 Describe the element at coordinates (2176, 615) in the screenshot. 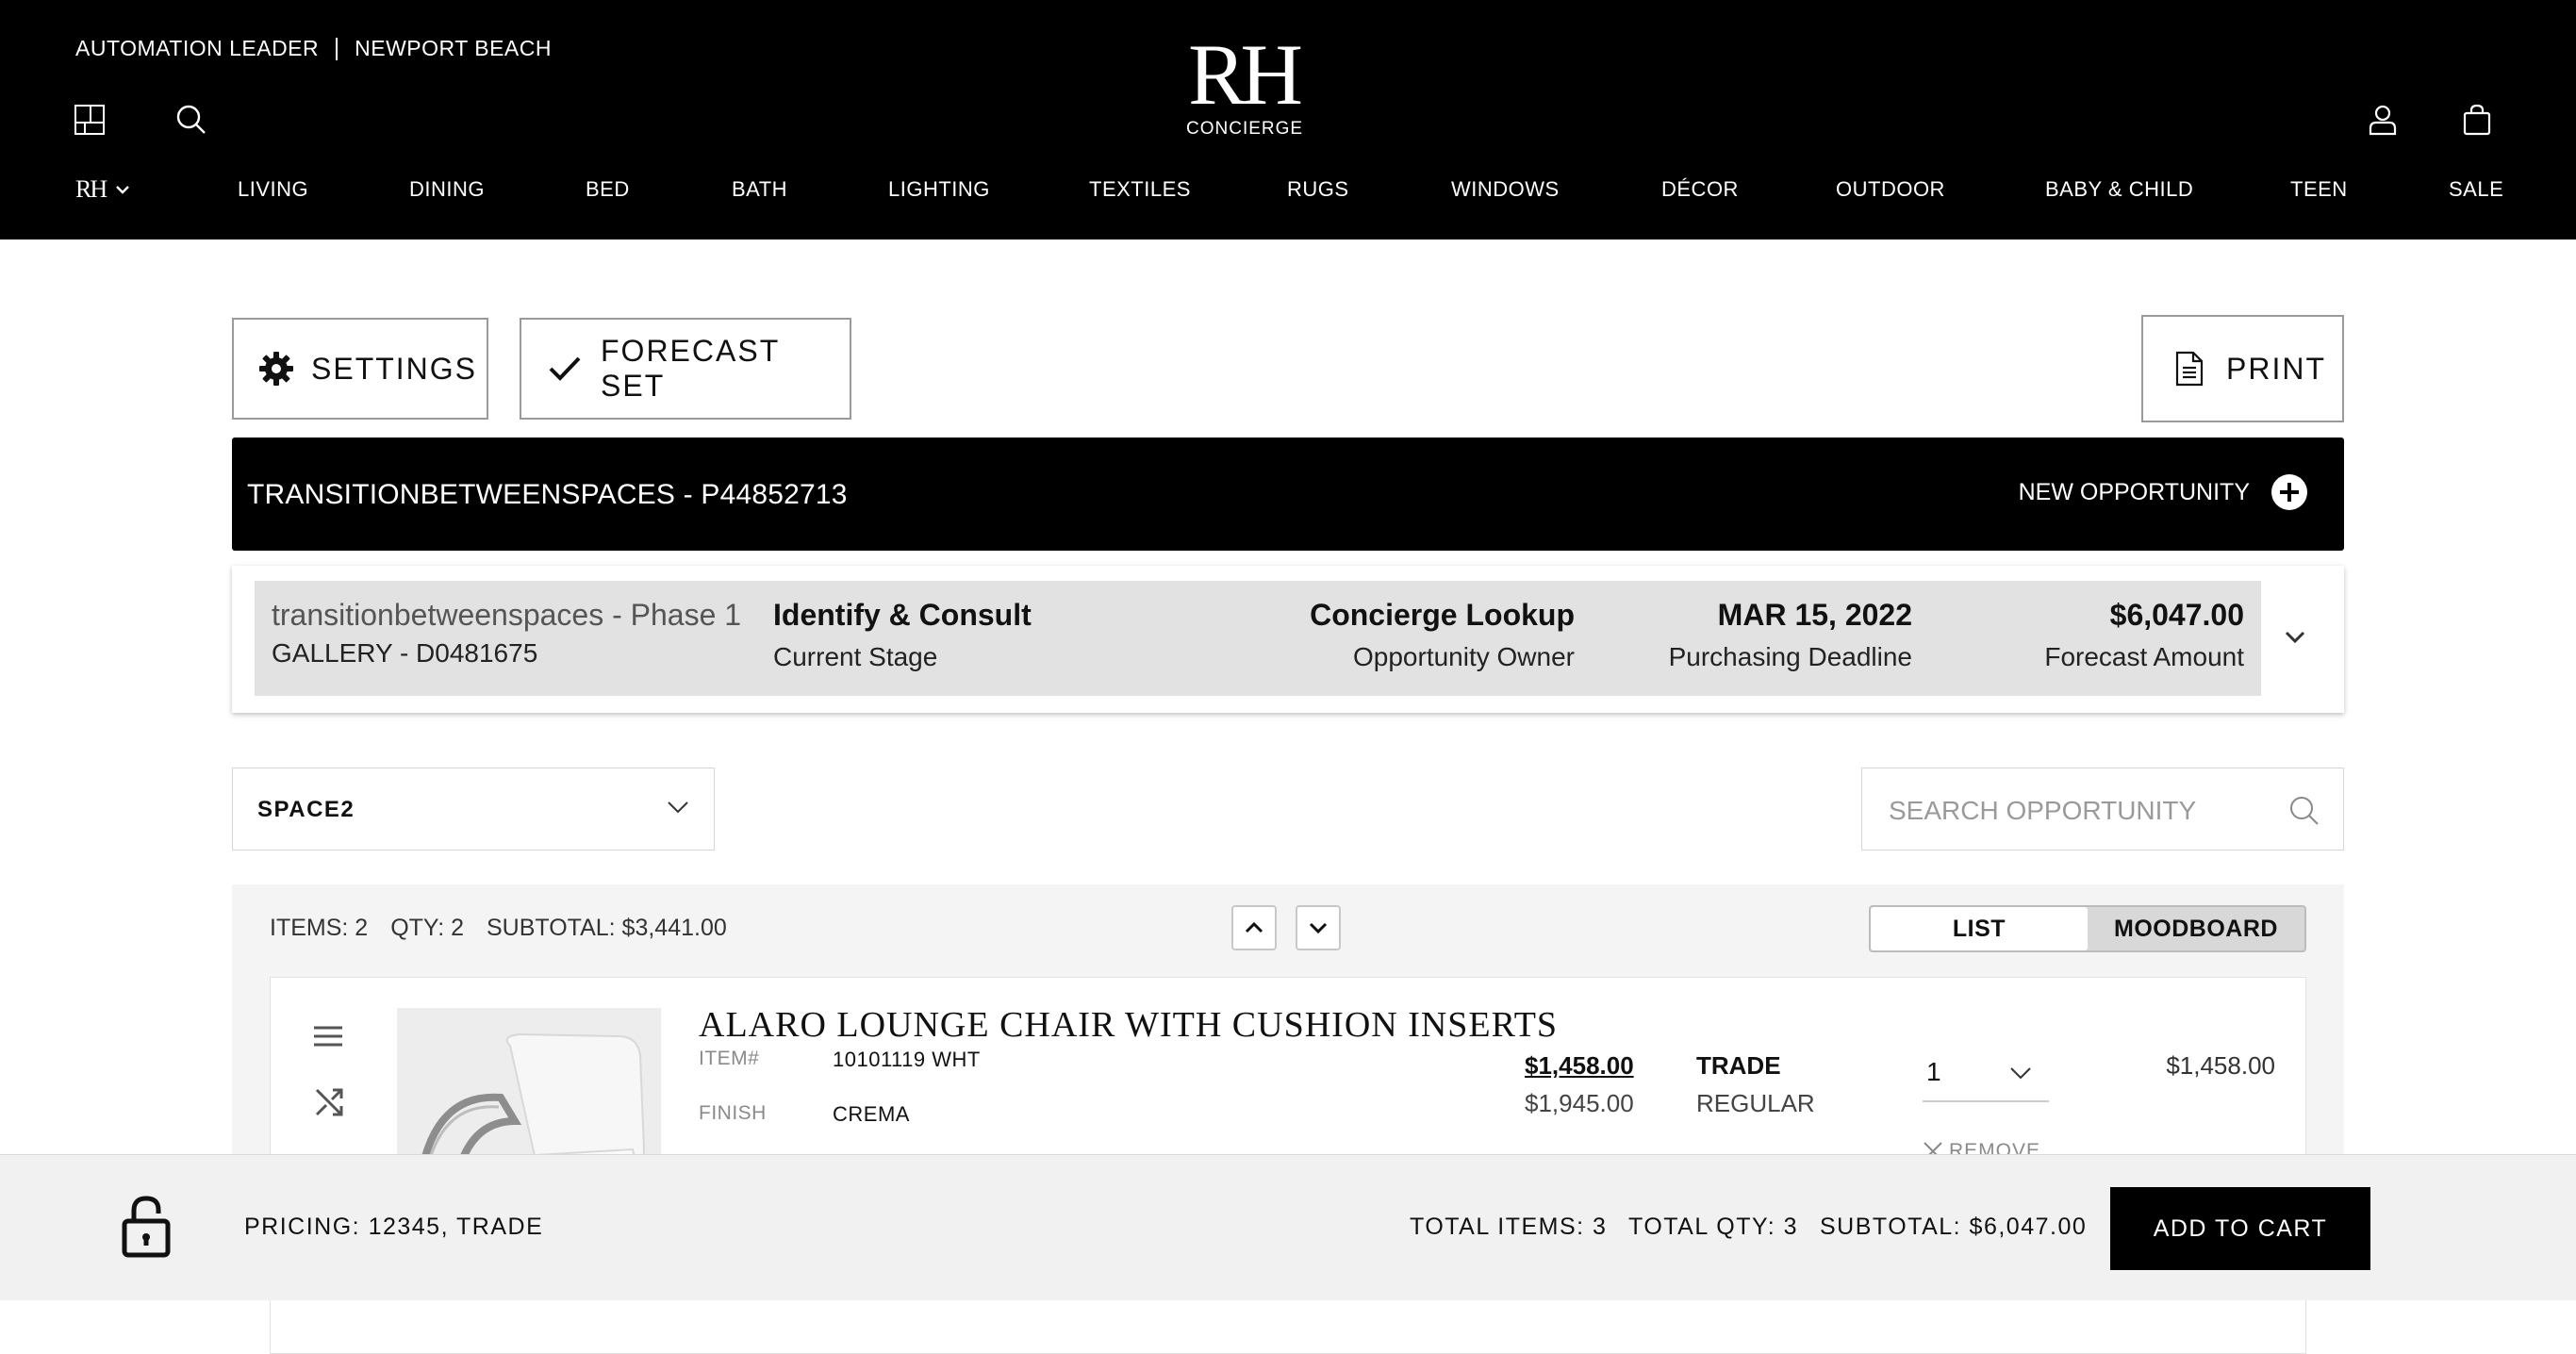

I see `forecast-amount: $6,047.00` at that location.